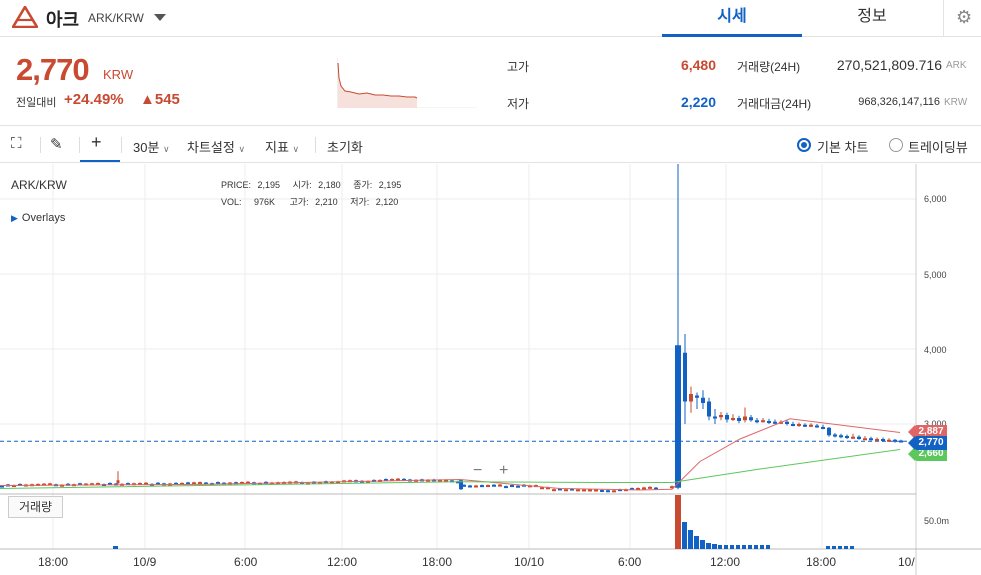  I want to click on legend-row-2: VOL: 976K 고가: 2,210 저가: 2,120, so click(309, 201).